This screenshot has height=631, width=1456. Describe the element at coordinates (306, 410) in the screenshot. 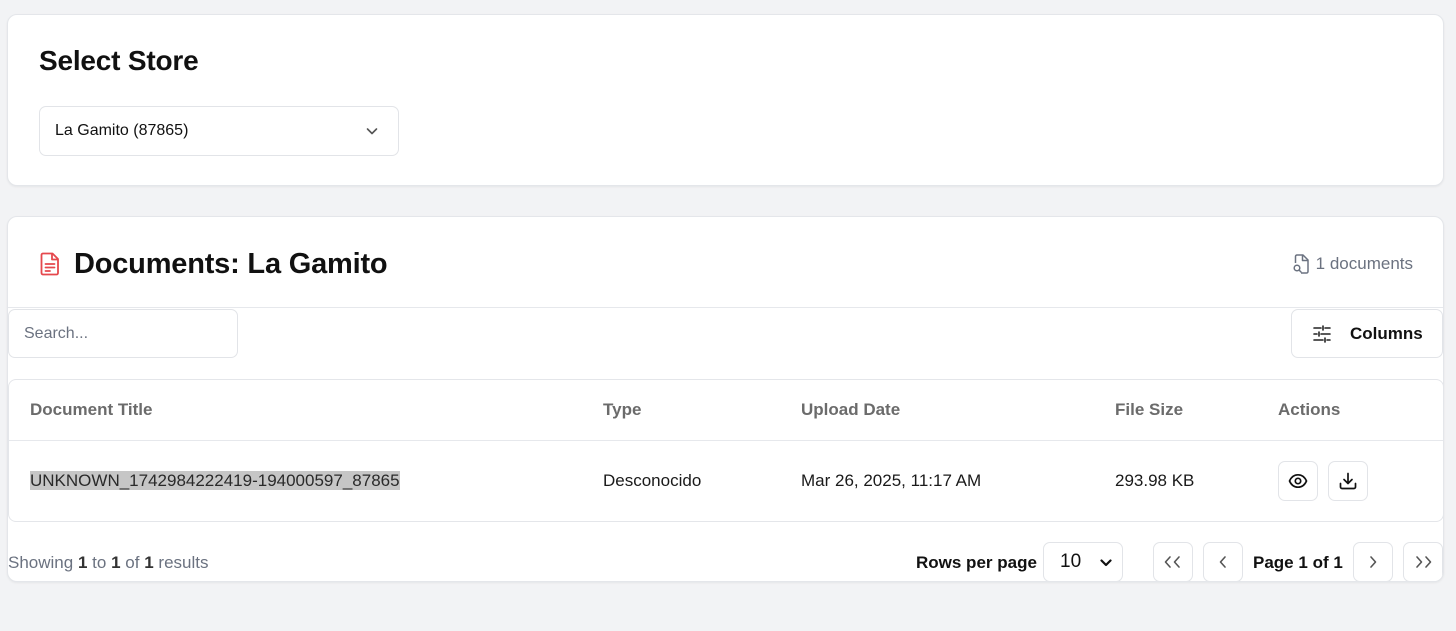

I see `column-header-title: Document Title` at that location.